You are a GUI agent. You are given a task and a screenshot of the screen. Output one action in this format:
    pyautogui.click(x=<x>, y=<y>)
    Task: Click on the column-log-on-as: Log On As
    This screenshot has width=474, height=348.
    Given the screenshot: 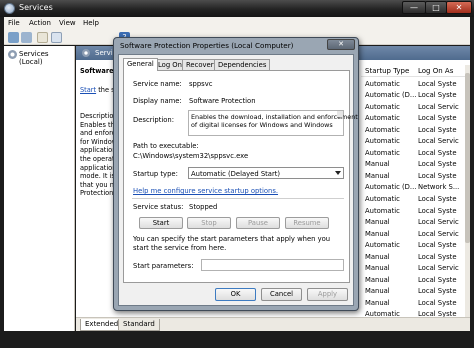 What is the action you would take?
    pyautogui.click(x=435, y=71)
    